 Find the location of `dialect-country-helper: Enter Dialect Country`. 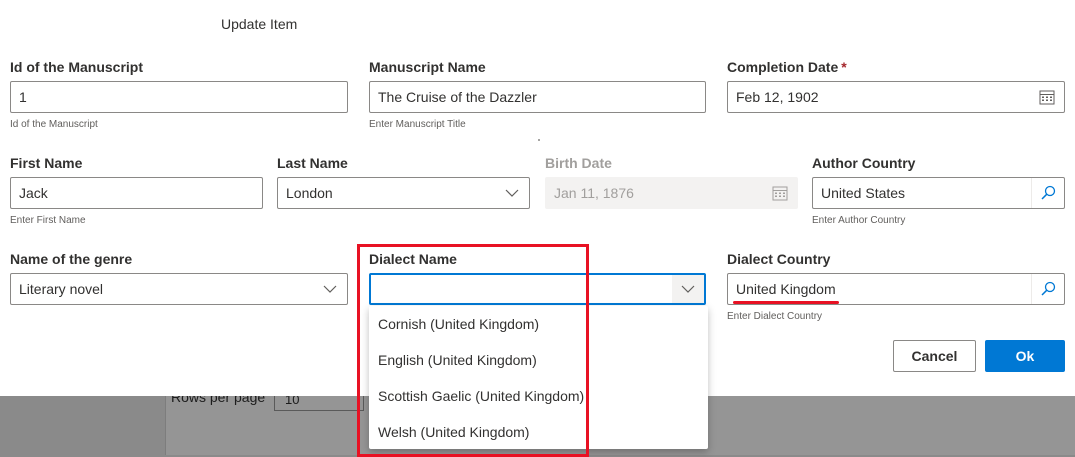

dialect-country-helper: Enter Dialect Country is located at coordinates (775, 316).